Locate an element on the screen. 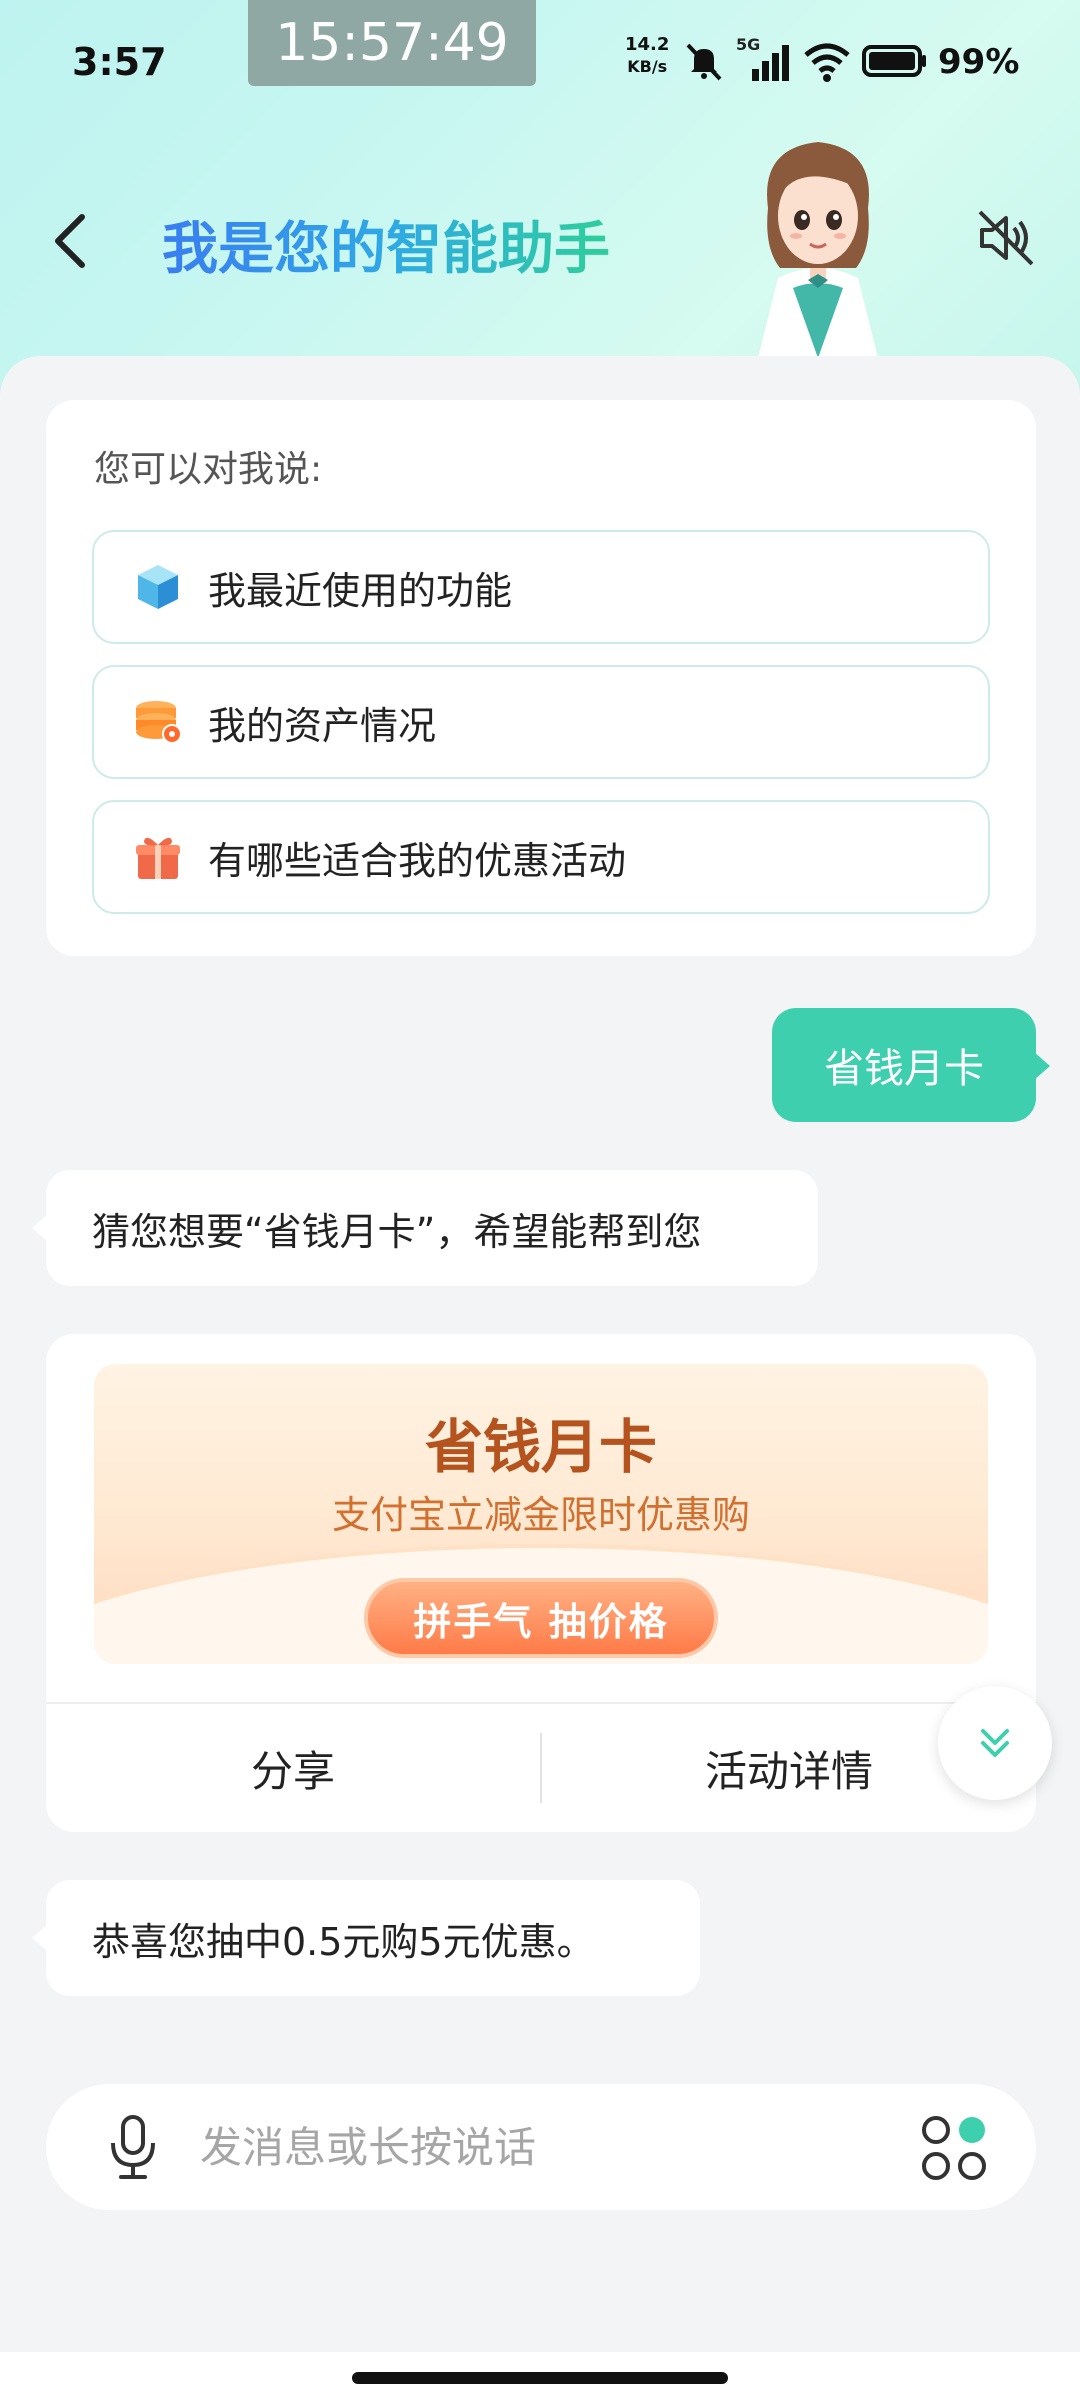 The height and width of the screenshot is (2400, 1080). suggestion-label: 有哪些适合我的优惠活动 is located at coordinates (417, 860).